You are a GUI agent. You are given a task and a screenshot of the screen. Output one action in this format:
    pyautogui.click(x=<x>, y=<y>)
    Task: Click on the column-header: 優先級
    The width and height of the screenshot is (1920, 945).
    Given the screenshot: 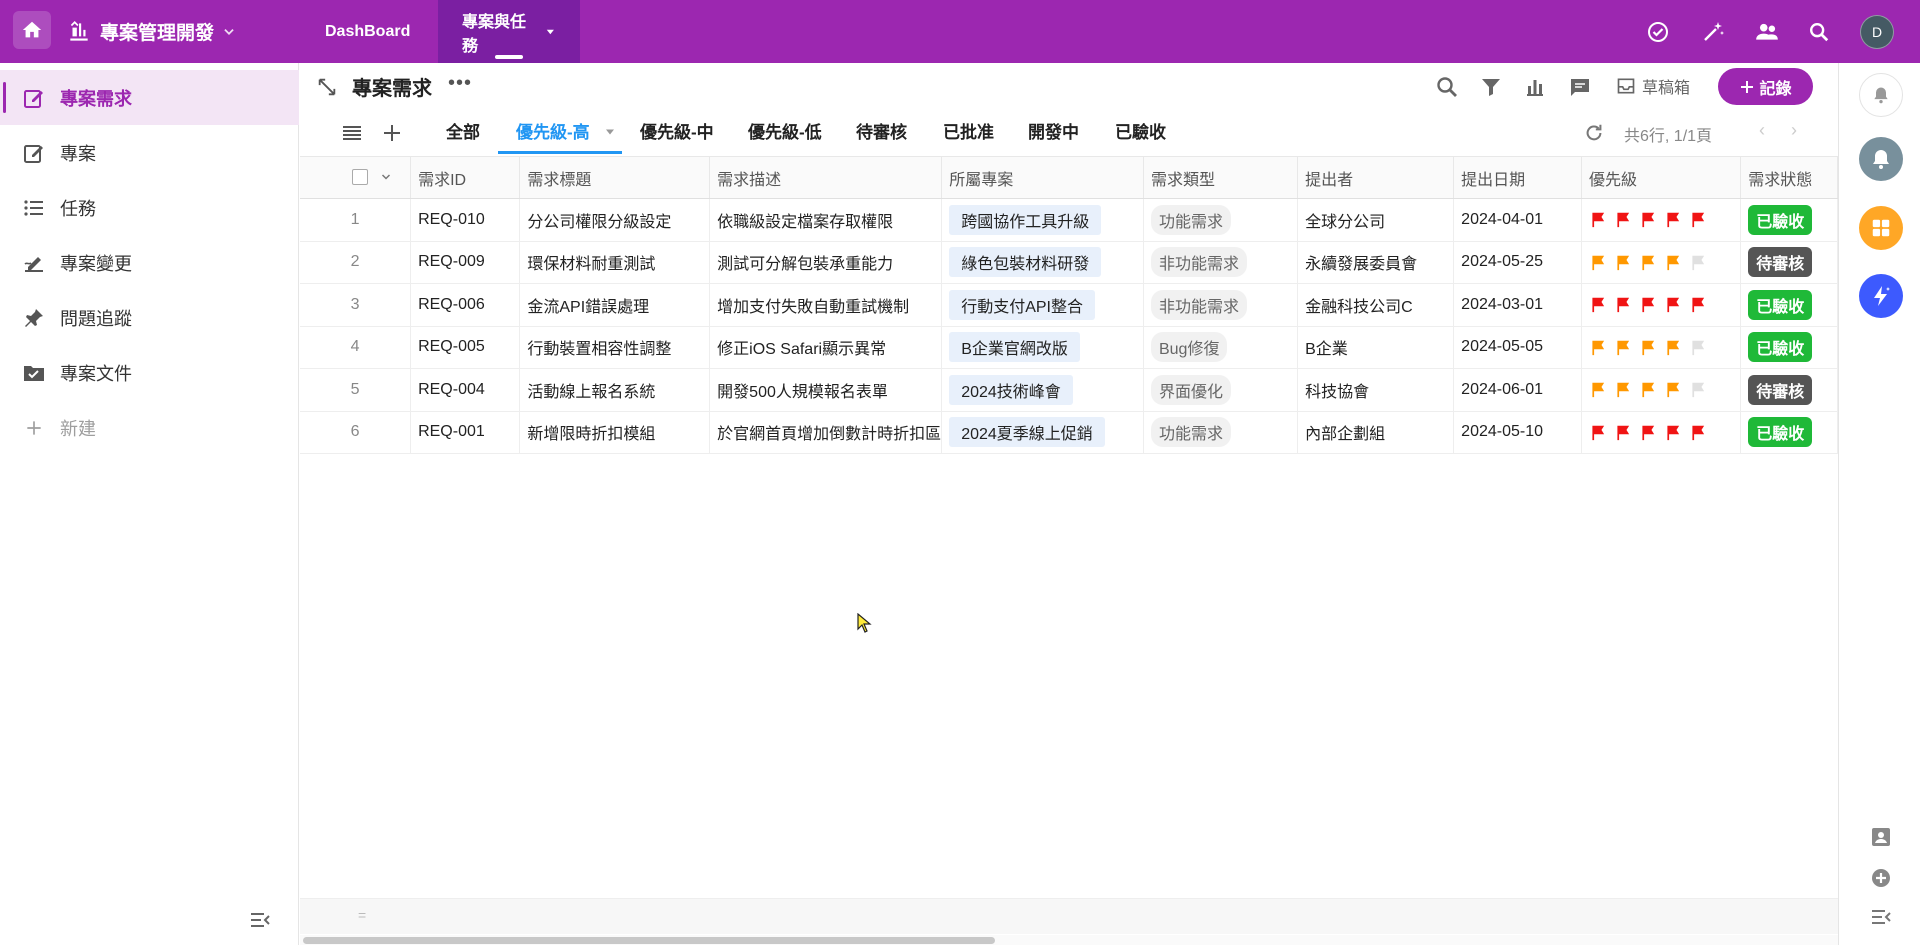 What is the action you would take?
    pyautogui.click(x=1661, y=177)
    